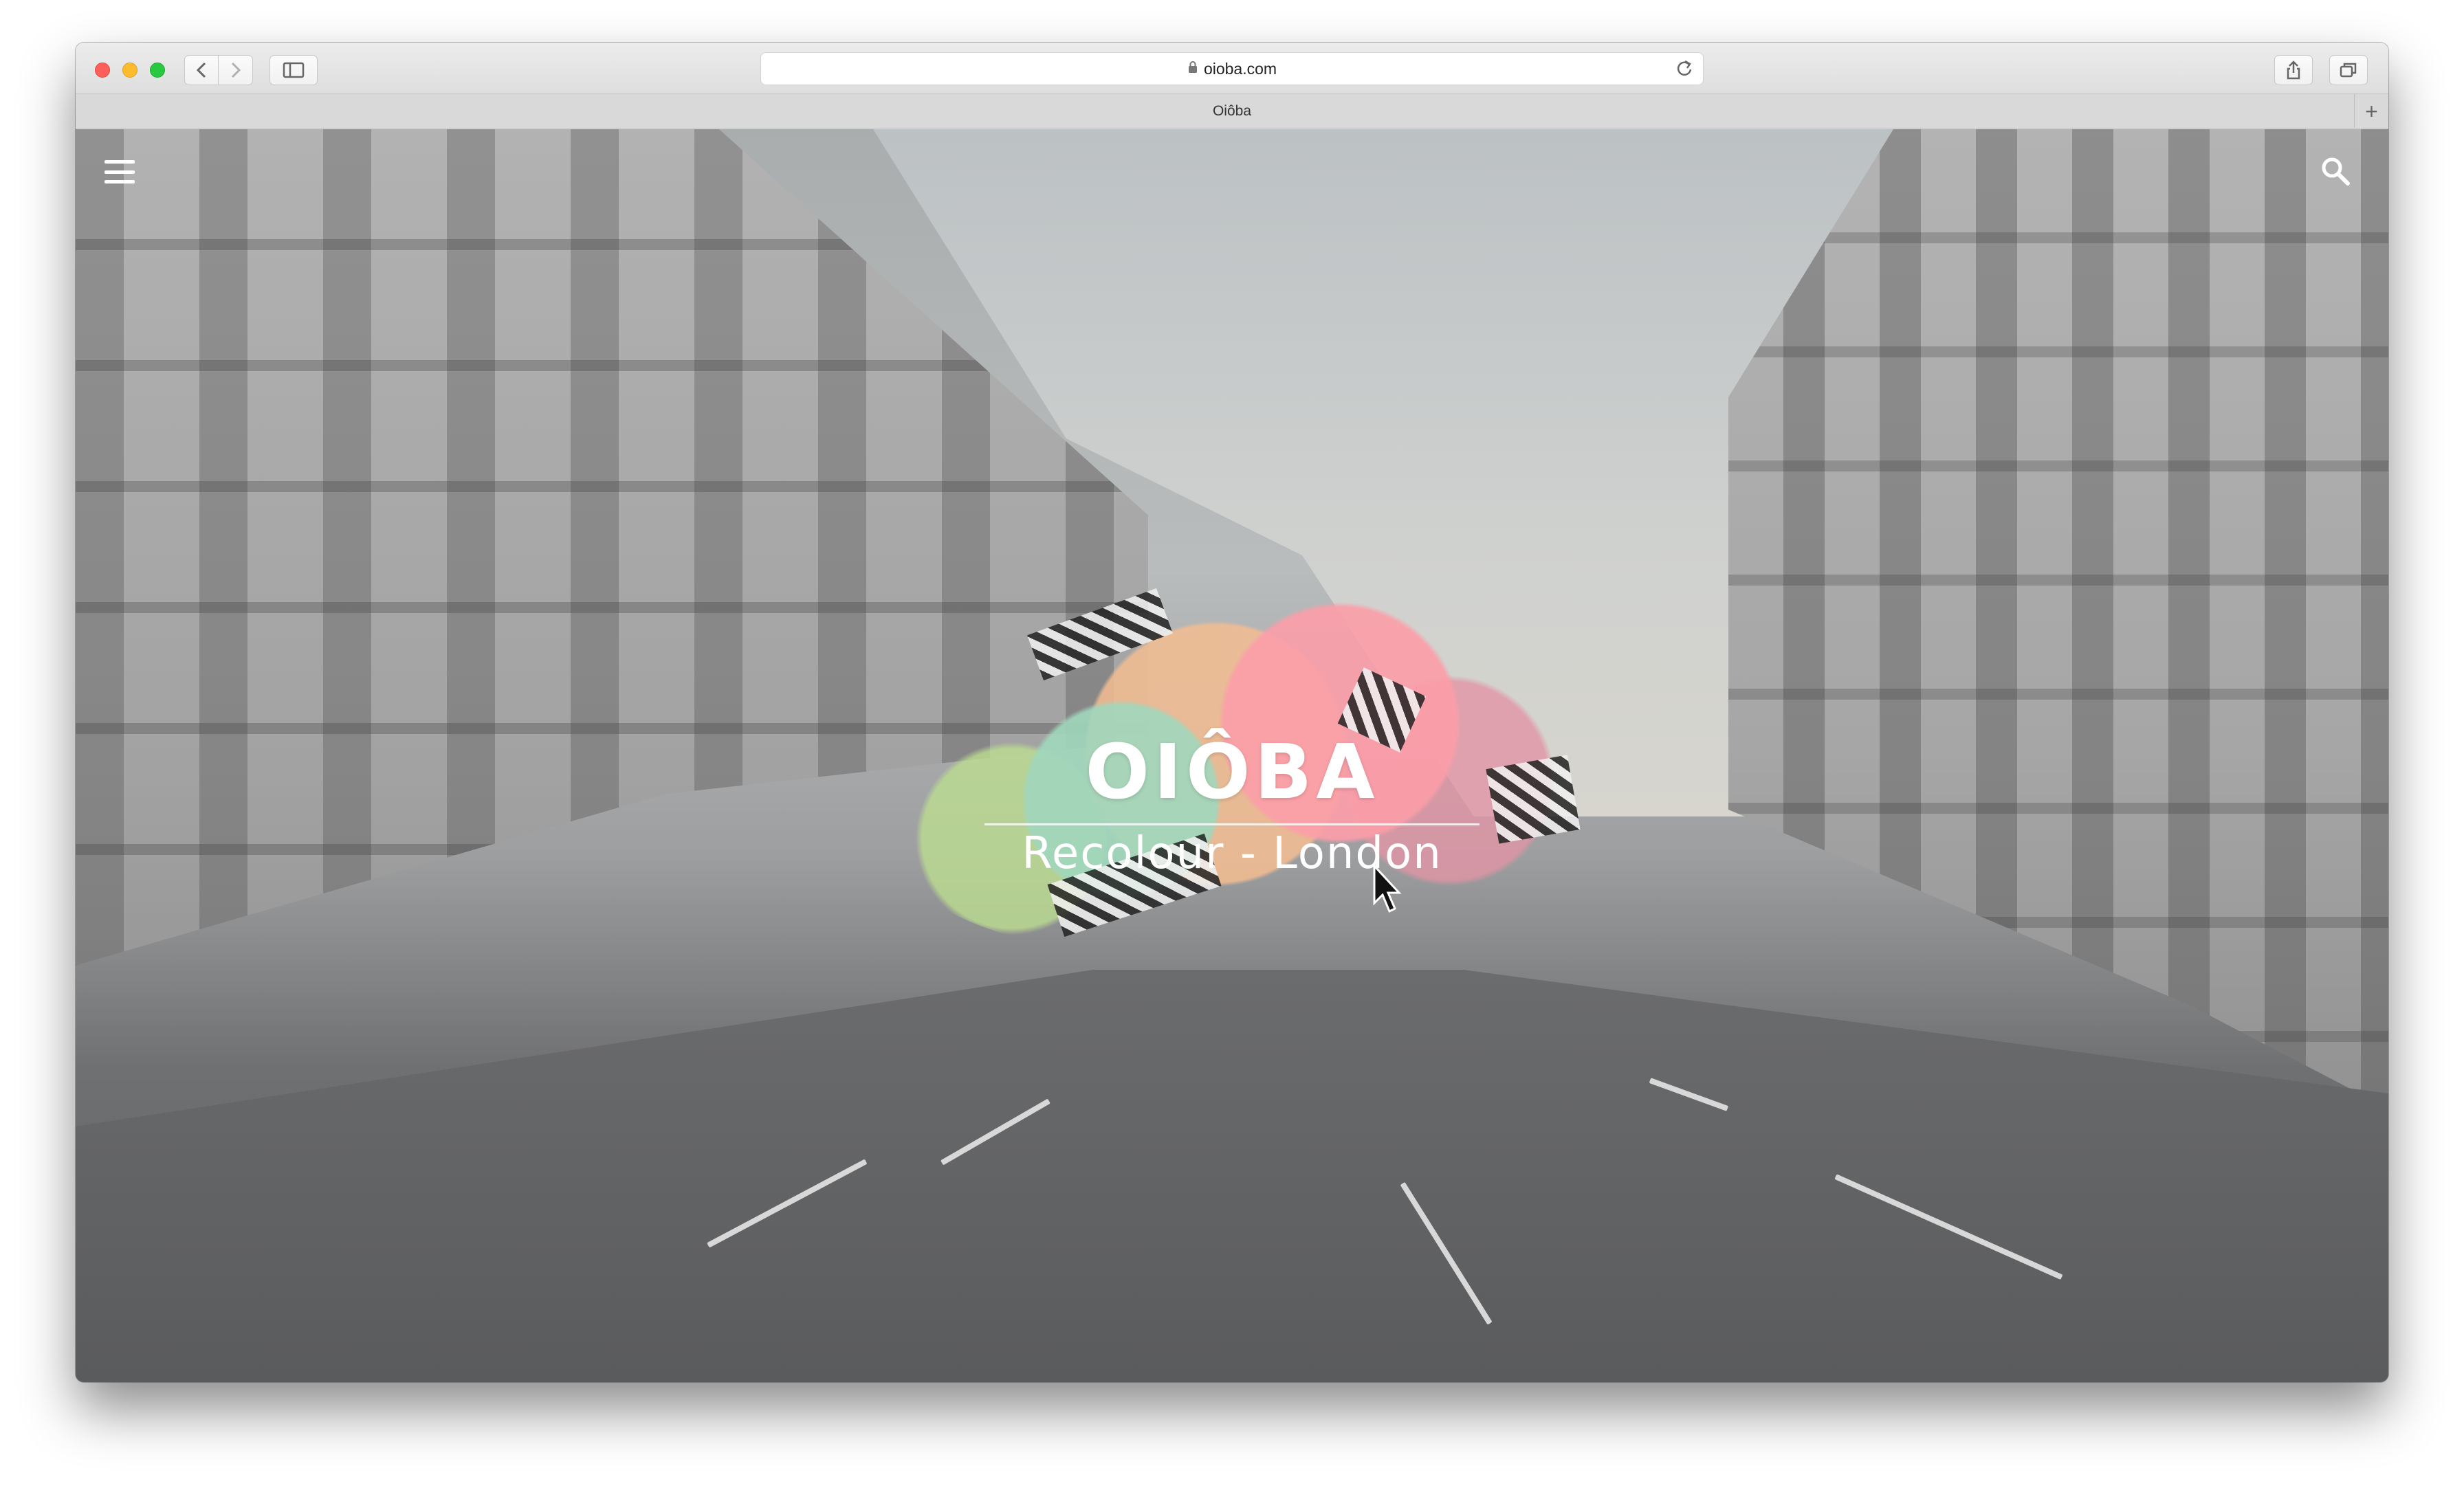 The height and width of the screenshot is (1490, 2464). I want to click on url-text: oioba.com, so click(1240, 68).